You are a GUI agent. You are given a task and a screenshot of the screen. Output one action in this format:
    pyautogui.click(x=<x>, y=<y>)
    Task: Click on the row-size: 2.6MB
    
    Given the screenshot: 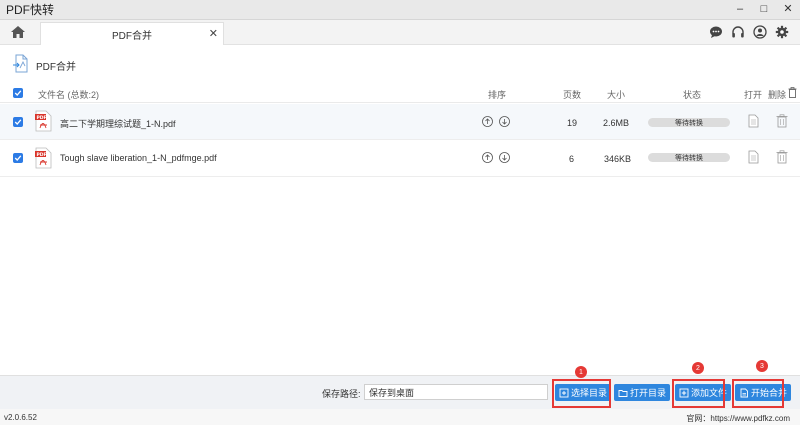 What is the action you would take?
    pyautogui.click(x=616, y=123)
    